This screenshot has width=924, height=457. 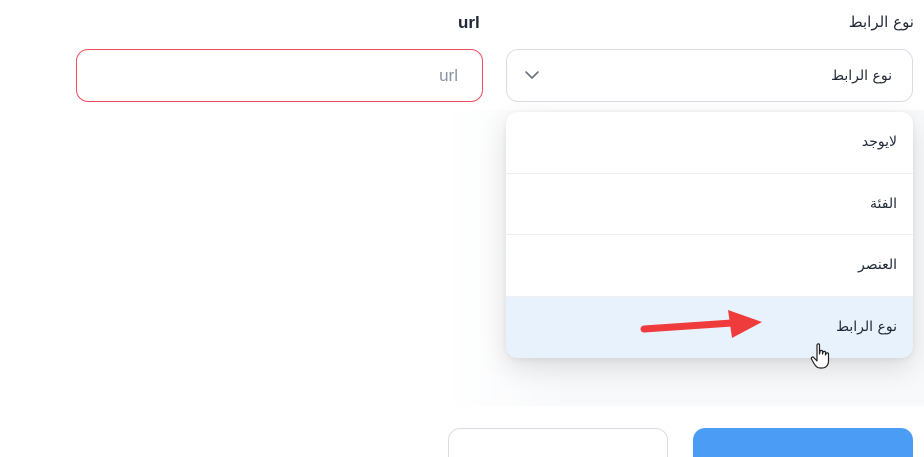 I want to click on option-label: الفئة, so click(x=883, y=203).